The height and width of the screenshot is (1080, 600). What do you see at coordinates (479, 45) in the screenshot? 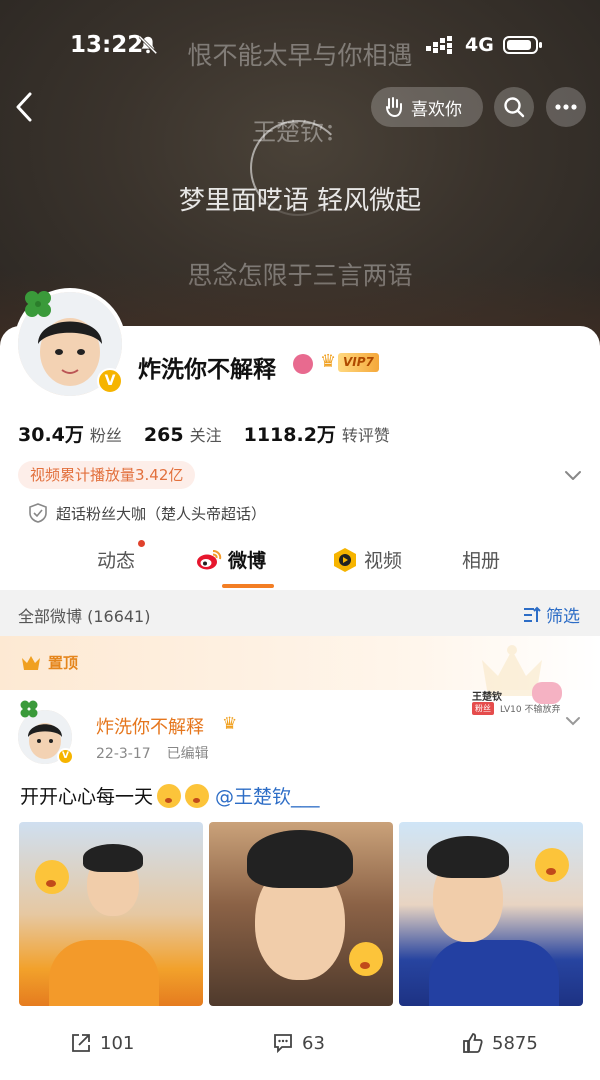
I see `network-type: 4G` at bounding box center [479, 45].